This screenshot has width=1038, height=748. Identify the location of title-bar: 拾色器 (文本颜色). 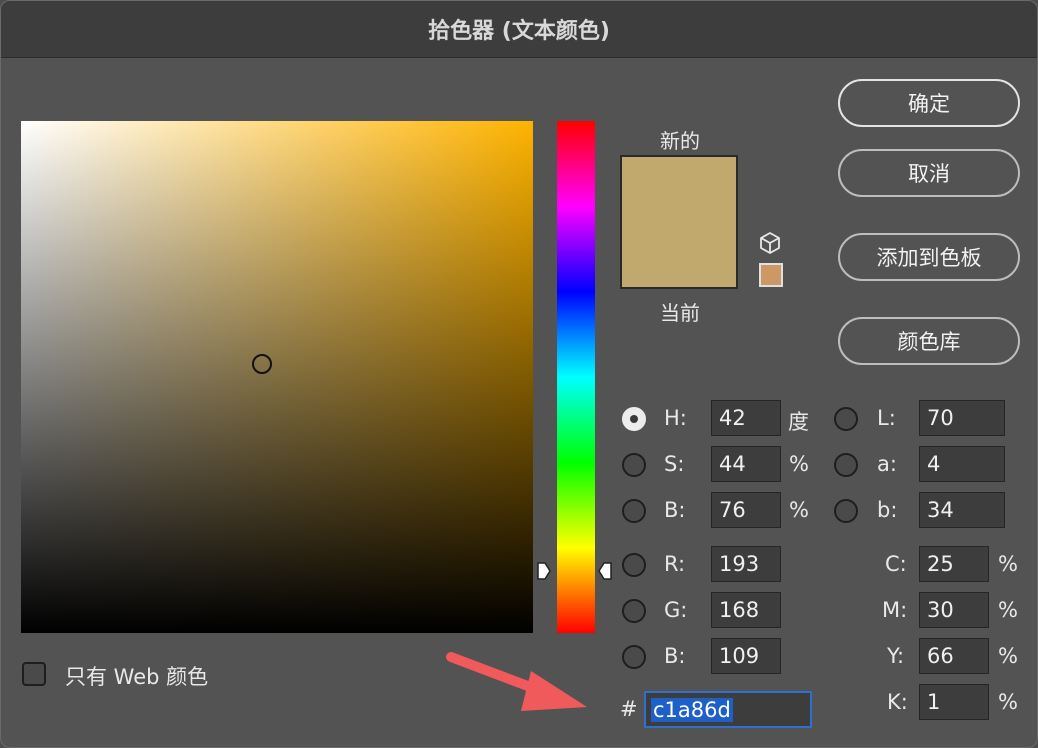
(519, 29).